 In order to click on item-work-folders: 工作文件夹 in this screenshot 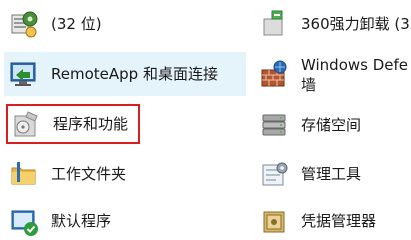, I will do `click(125, 174)`.